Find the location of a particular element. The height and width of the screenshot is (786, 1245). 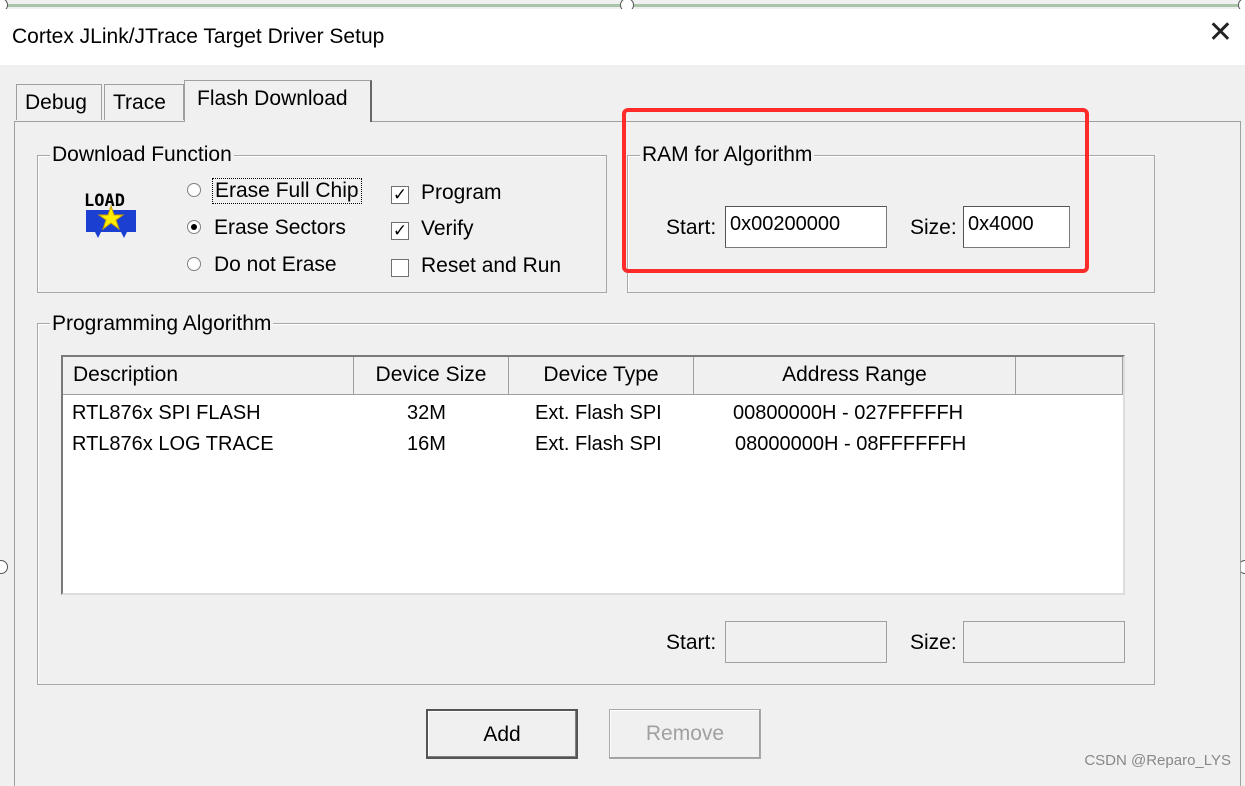

watermark-text: CSDN @Reparo_LYS is located at coordinates (1157, 760).